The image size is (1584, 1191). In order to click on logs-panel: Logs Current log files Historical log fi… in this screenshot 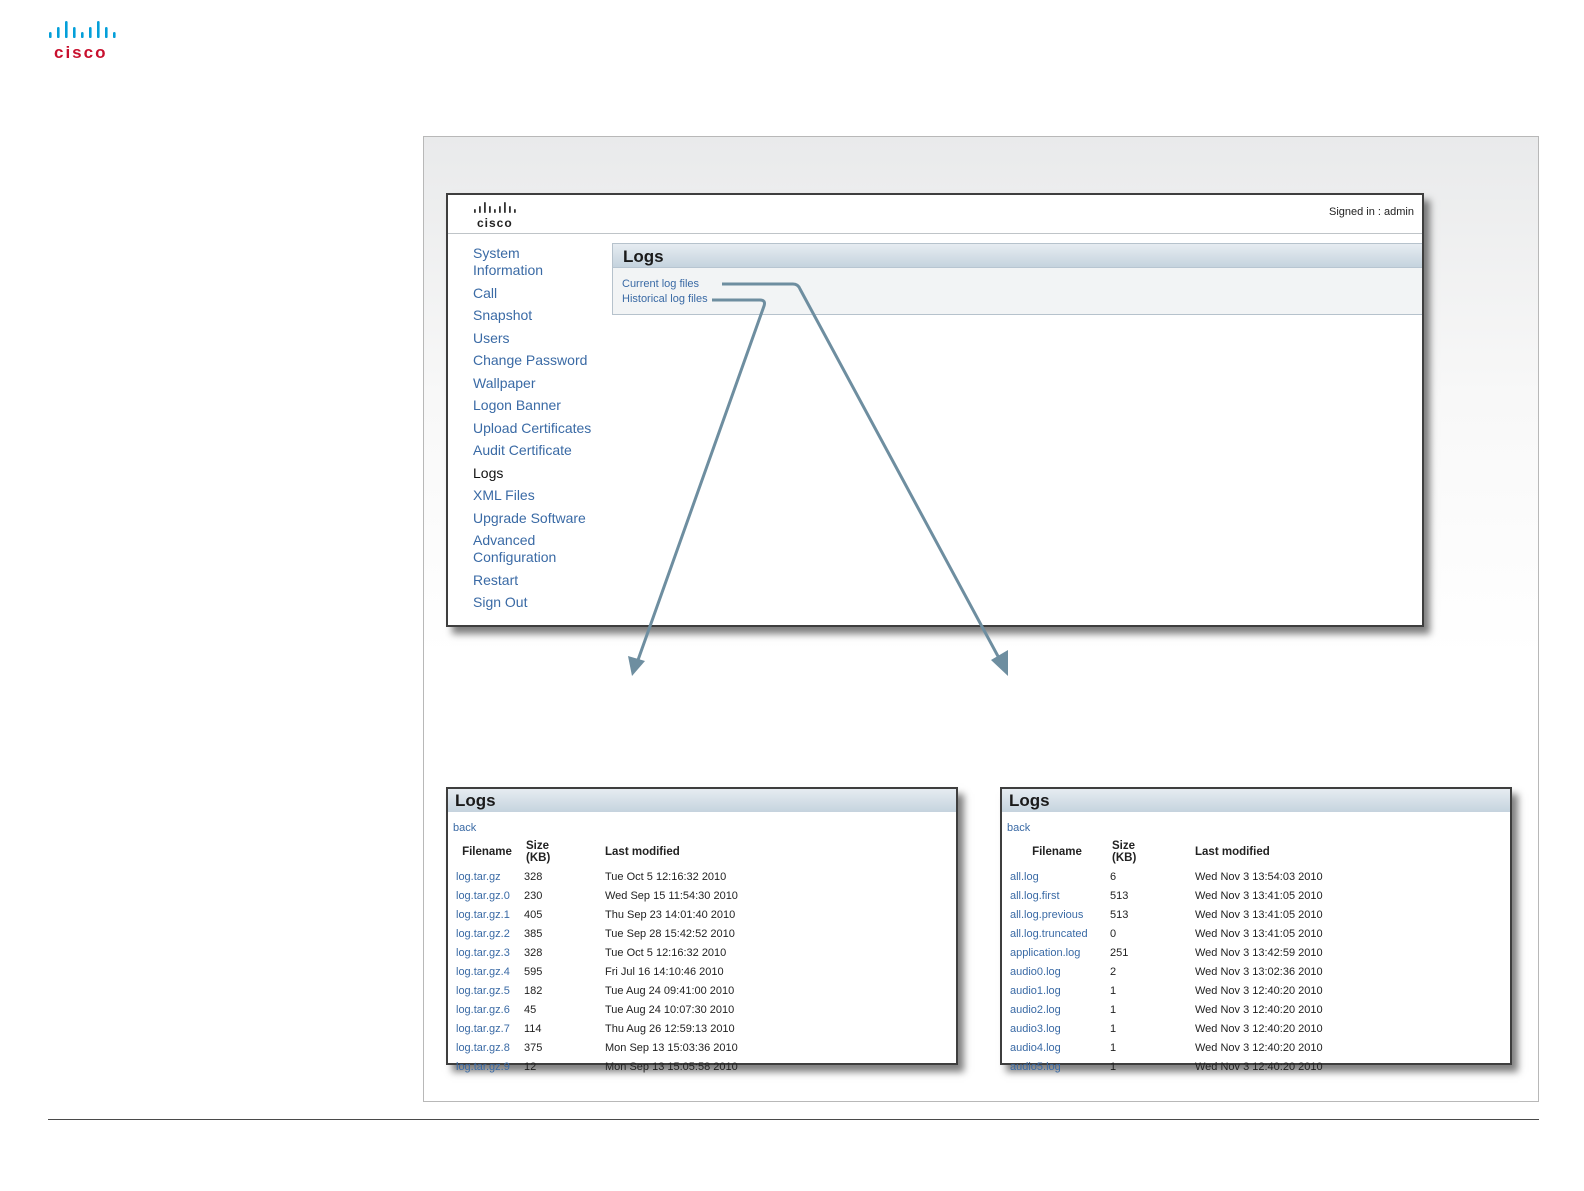, I will do `click(1017, 279)`.